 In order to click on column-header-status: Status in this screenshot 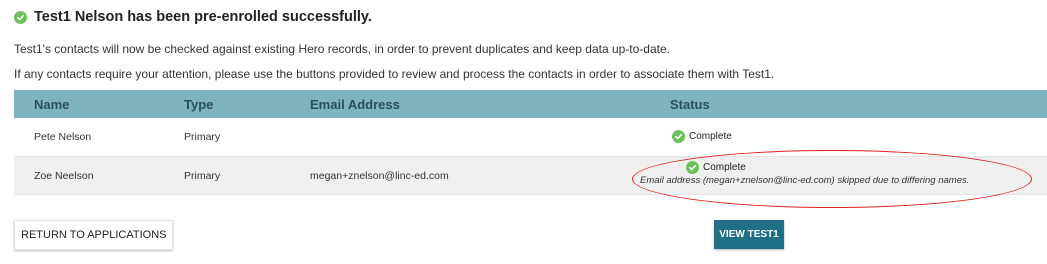, I will do `click(690, 104)`.